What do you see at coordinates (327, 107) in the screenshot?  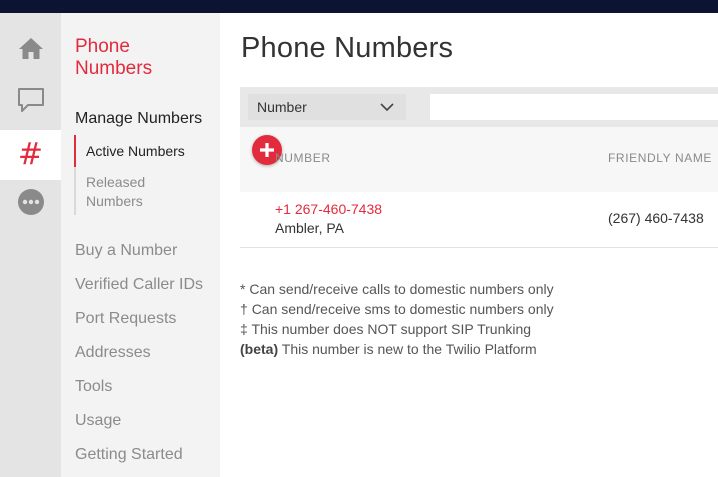 I see `filter-type-select: Number` at bounding box center [327, 107].